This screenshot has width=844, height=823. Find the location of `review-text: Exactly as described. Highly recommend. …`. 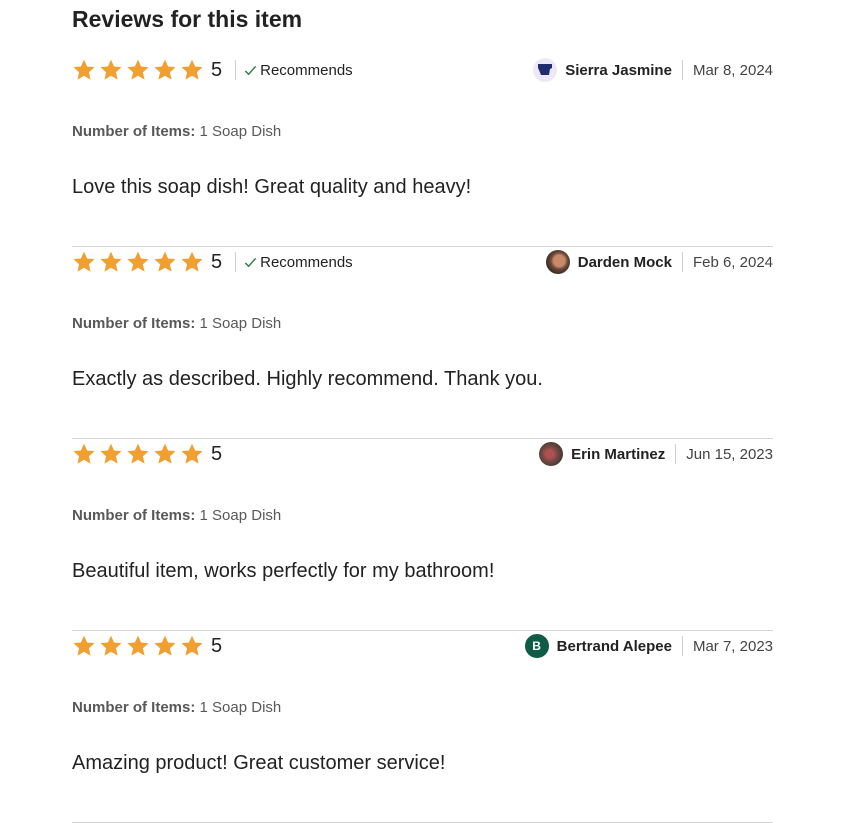

review-text: Exactly as described. Highly recommend. … is located at coordinates (307, 379).